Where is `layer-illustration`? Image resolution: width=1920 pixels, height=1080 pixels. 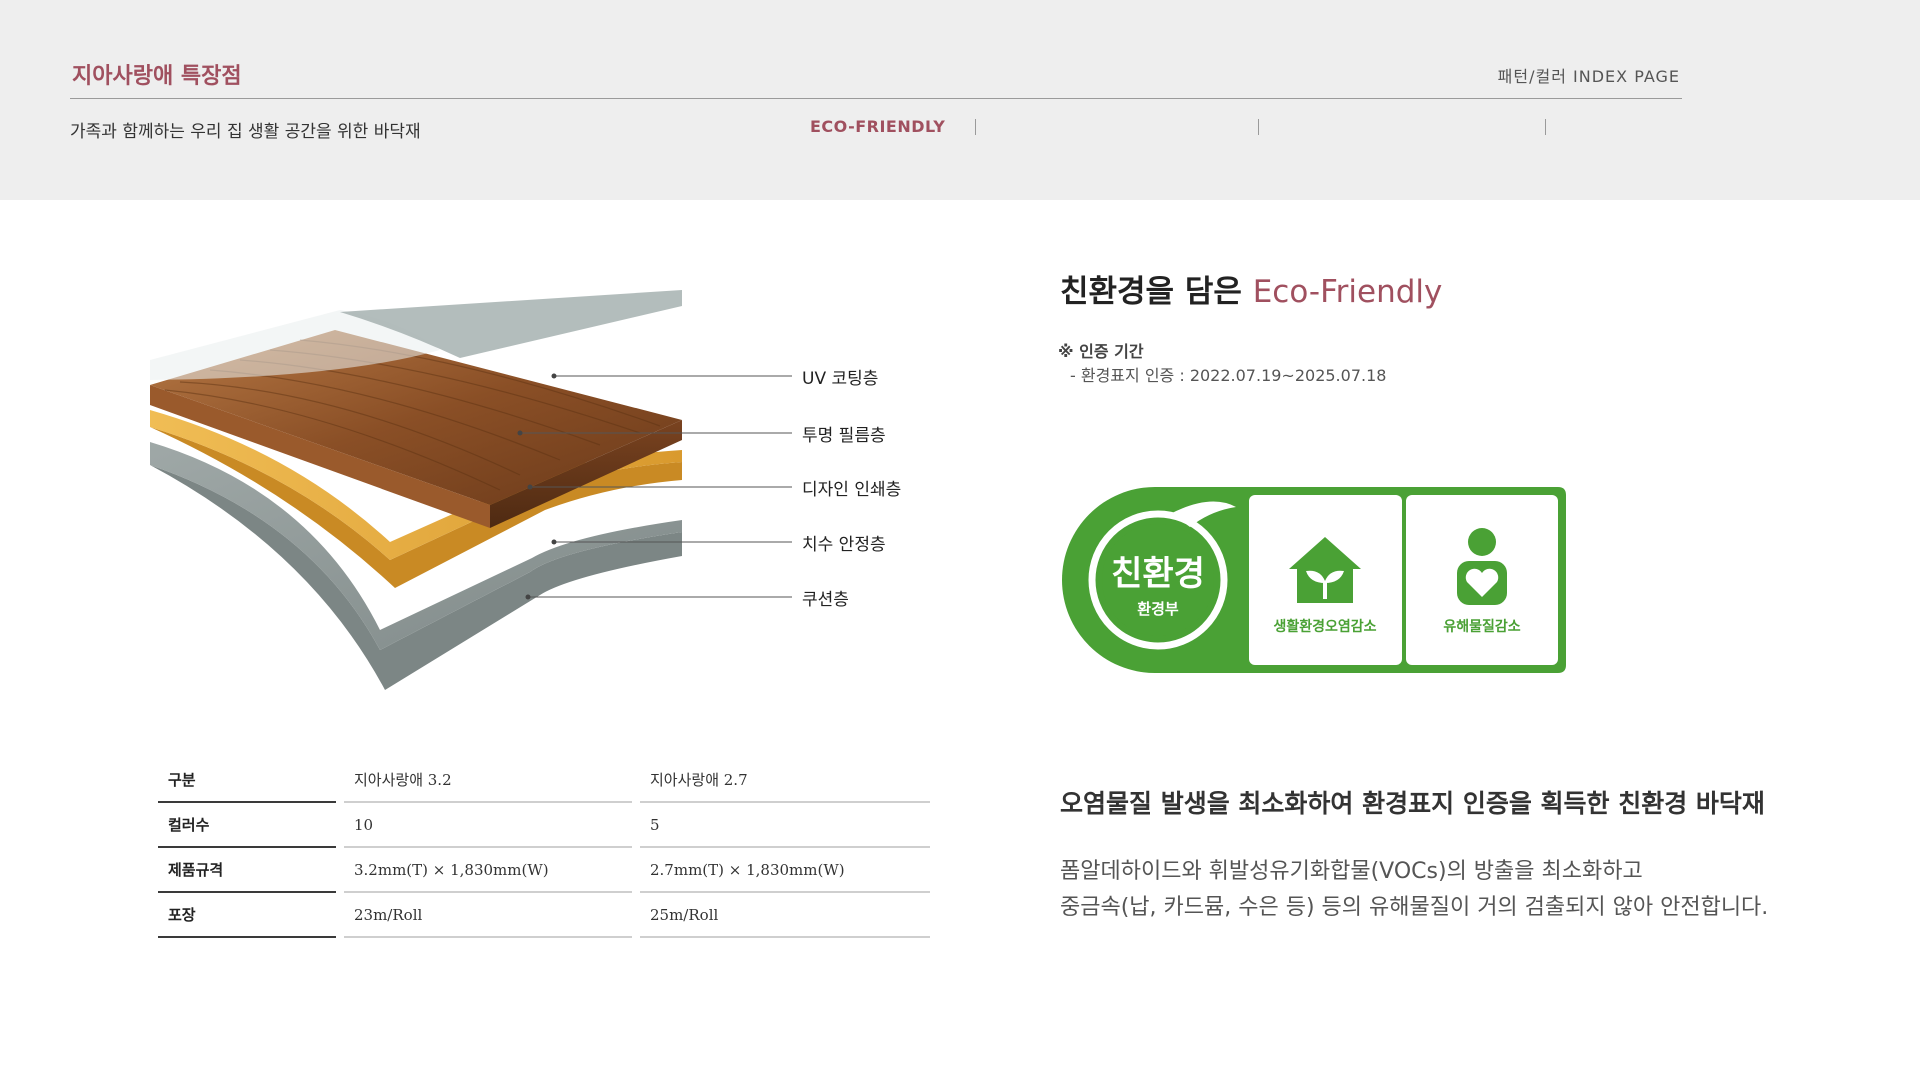
layer-illustration is located at coordinates (471, 490).